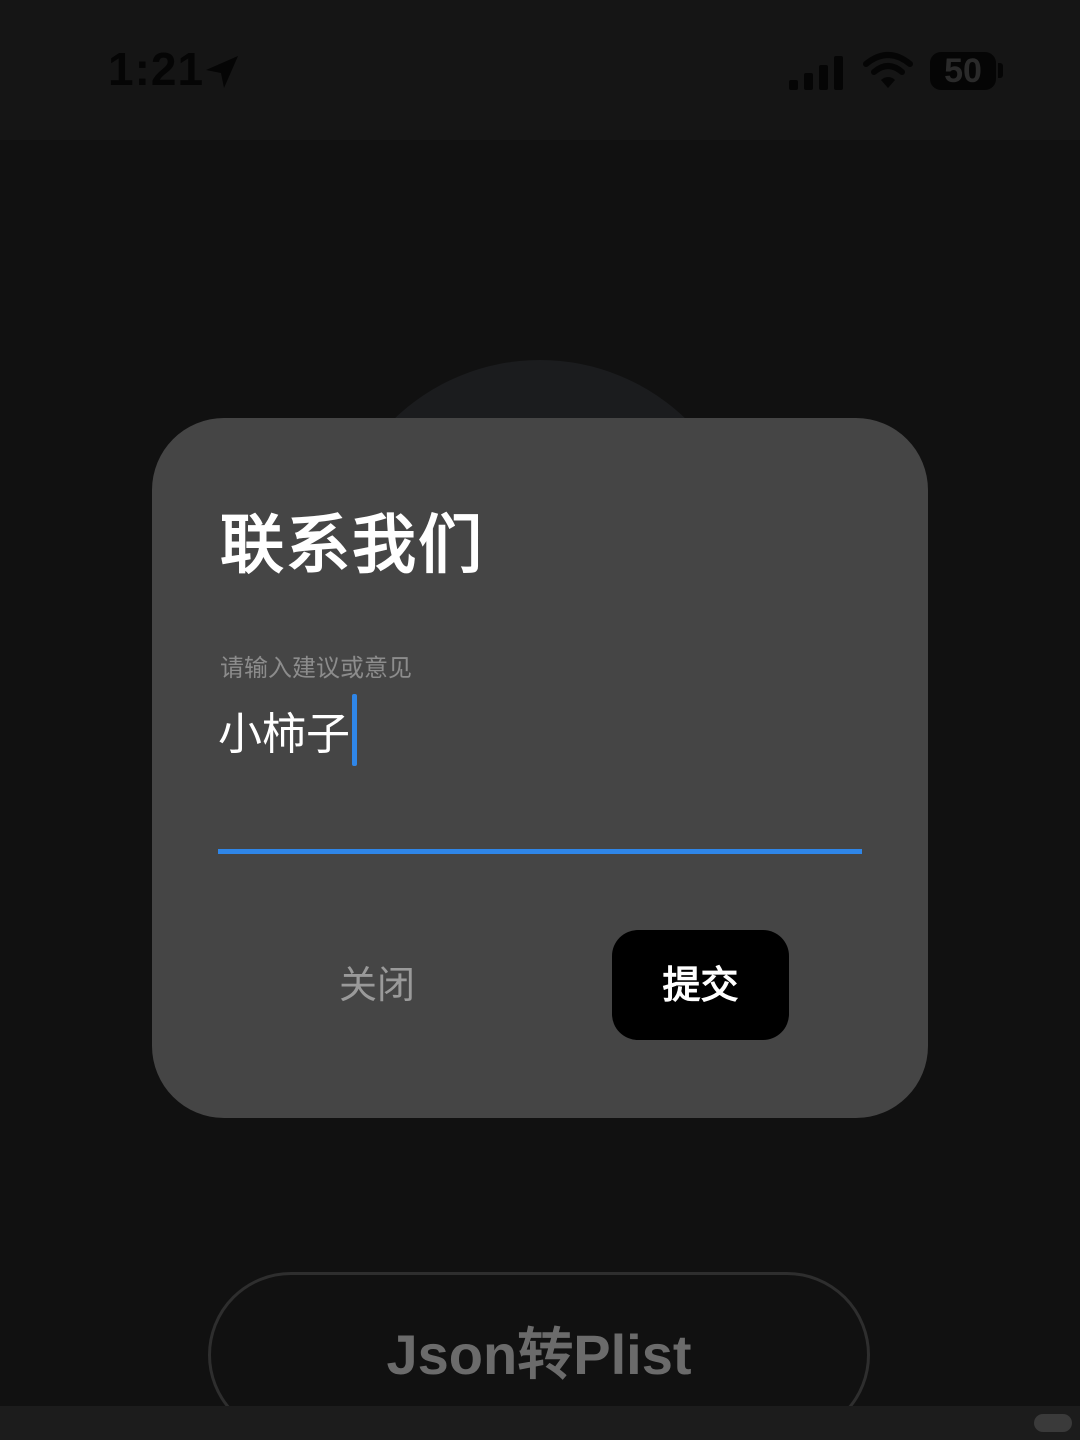  Describe the element at coordinates (377, 985) in the screenshot. I see `close-button: 关闭` at that location.